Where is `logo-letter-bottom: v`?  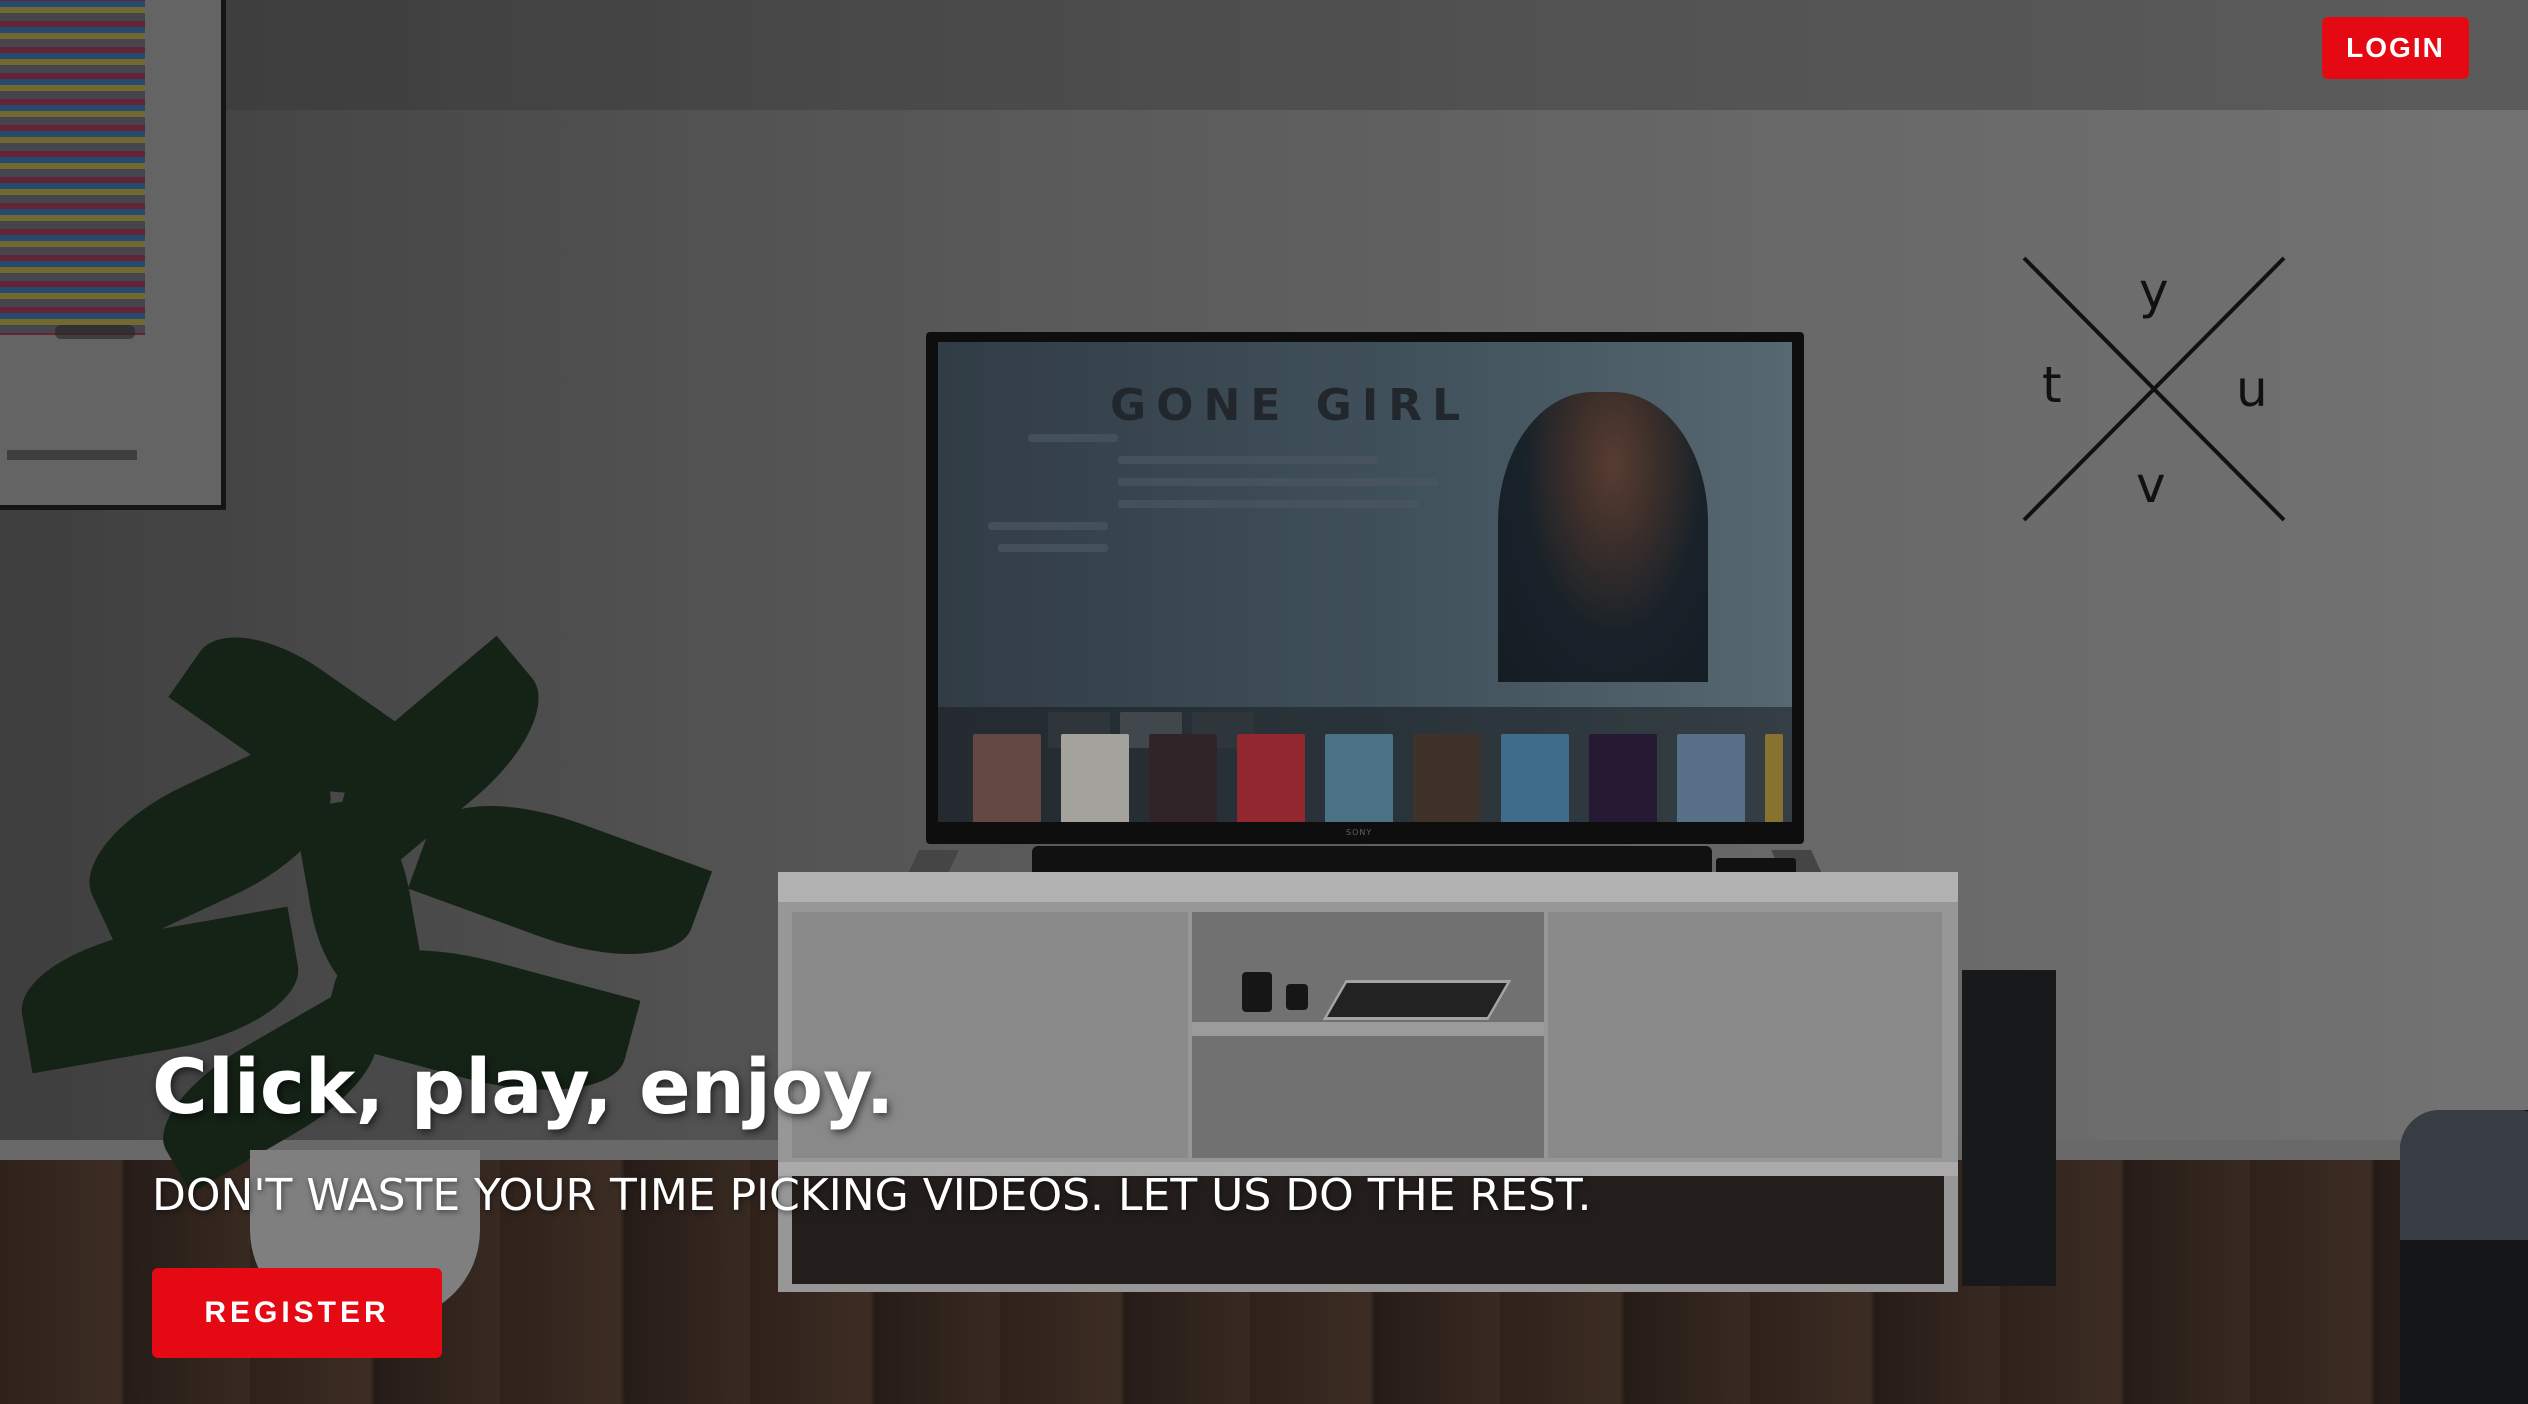 logo-letter-bottom: v is located at coordinates (2151, 485).